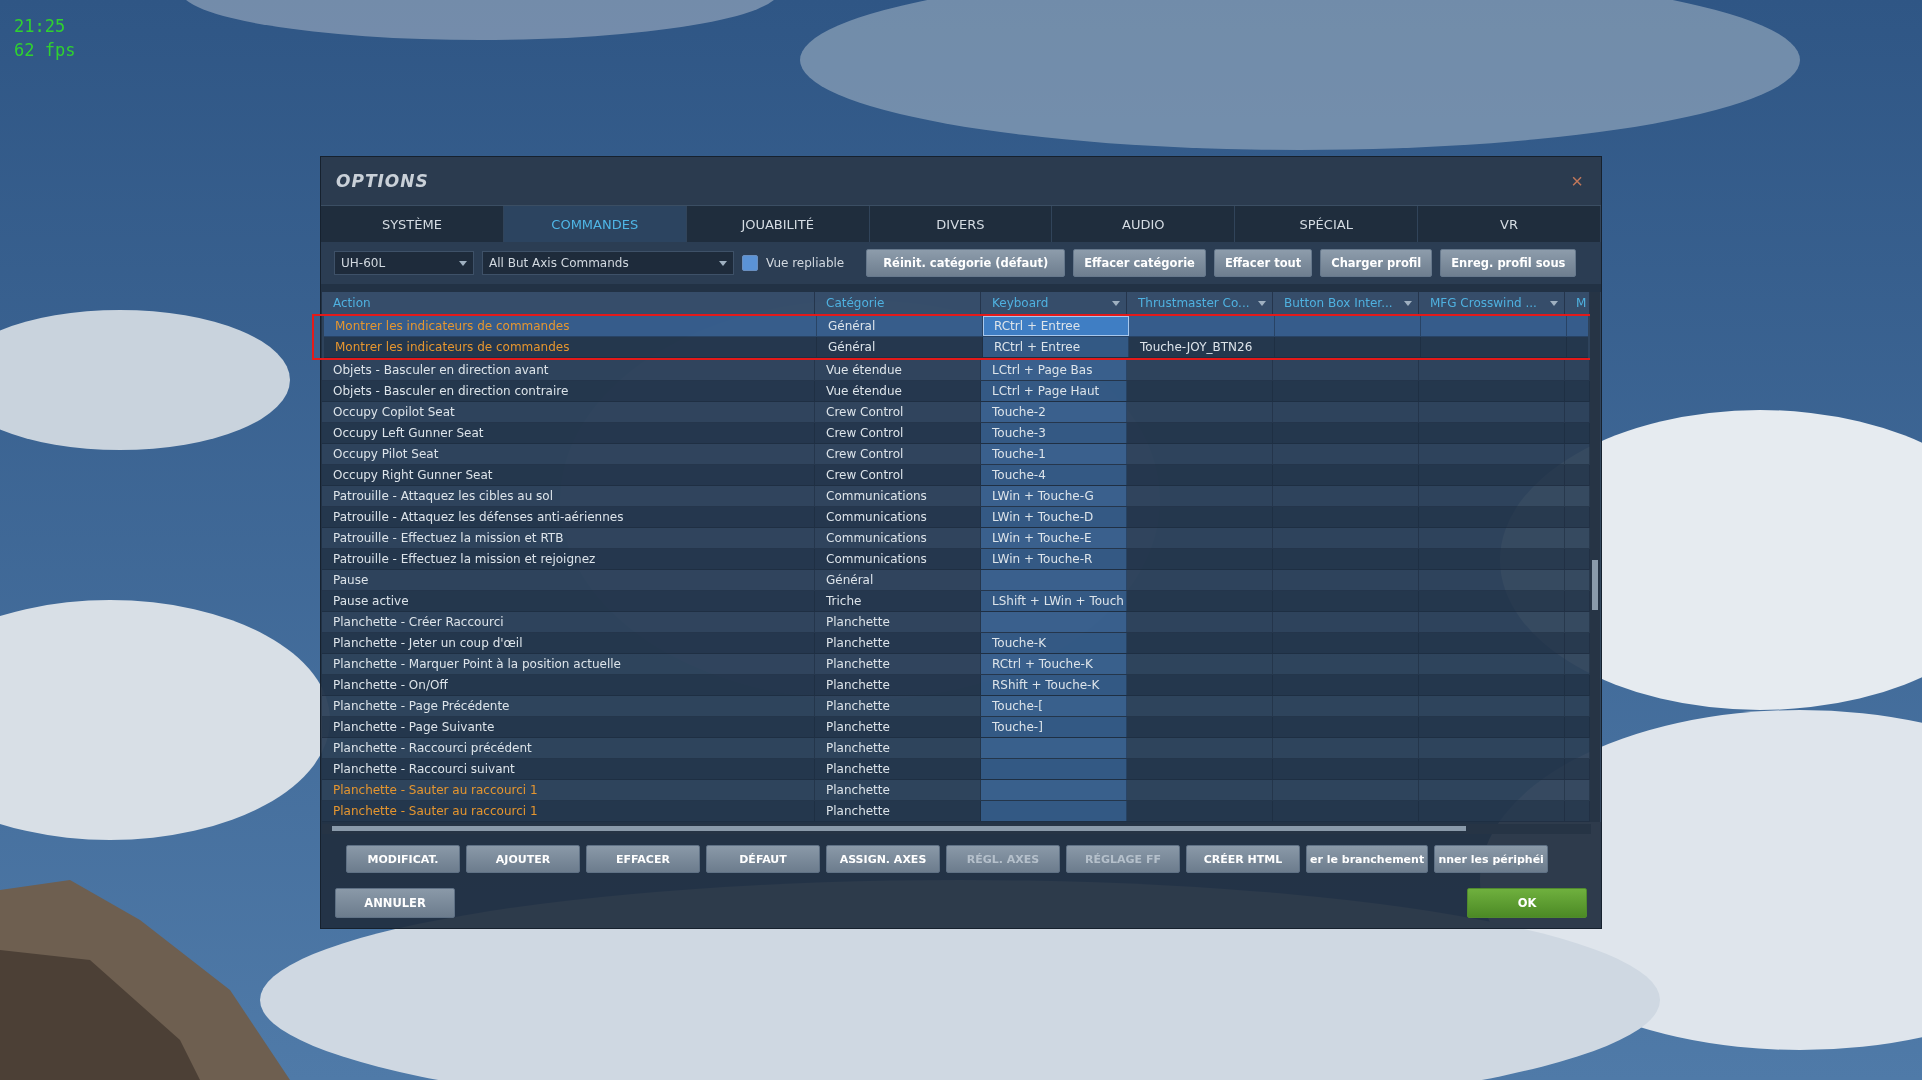  I want to click on keyboard-cell: LWin + Touche-D, so click(1054, 517).